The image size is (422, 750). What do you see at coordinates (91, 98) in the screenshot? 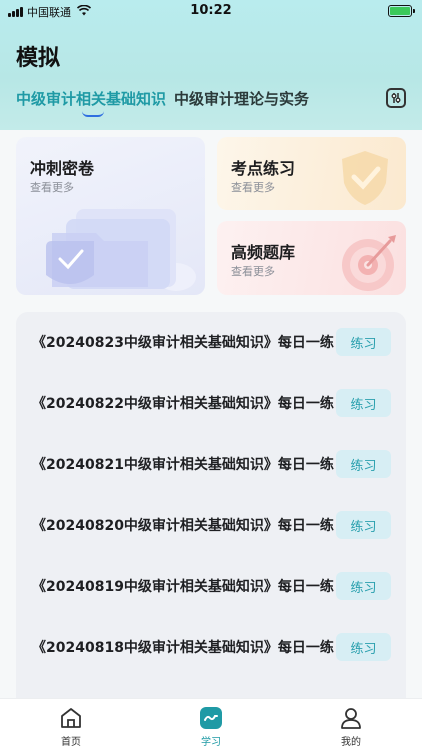
I see `tab-audit-basics: 中级审计相关基础知识` at bounding box center [91, 98].